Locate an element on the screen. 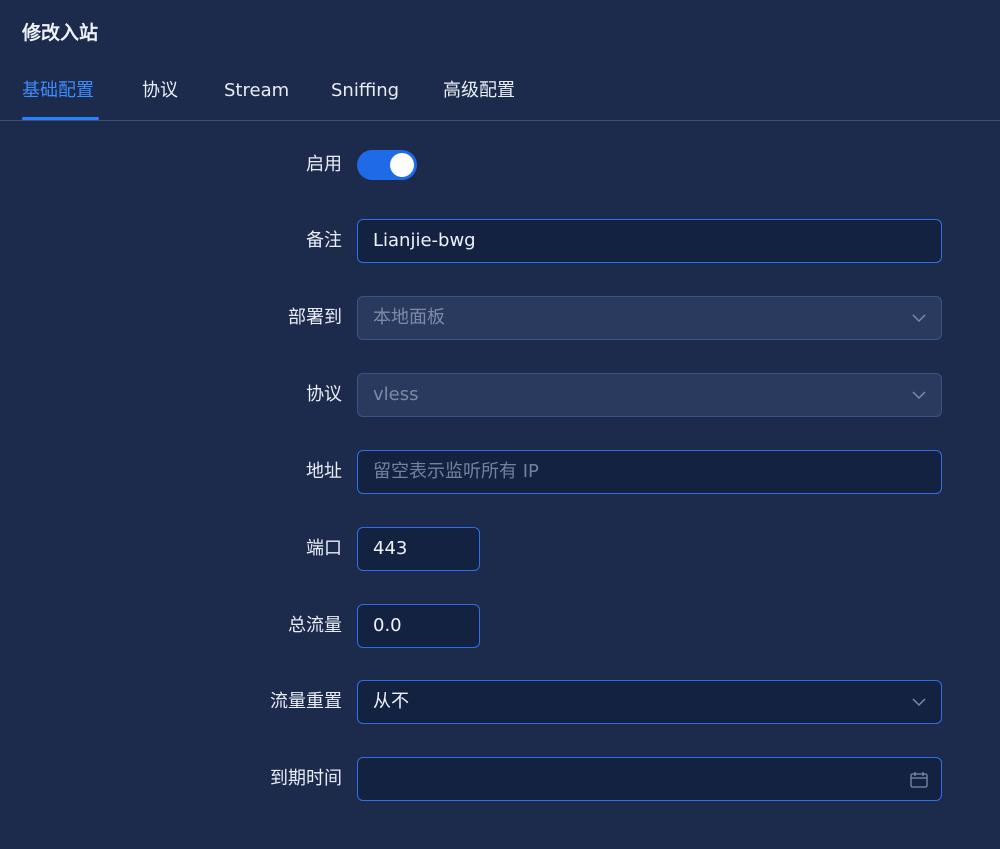 Image resolution: width=1000 pixels, height=849 pixels. active-tab-indicator is located at coordinates (60, 118).